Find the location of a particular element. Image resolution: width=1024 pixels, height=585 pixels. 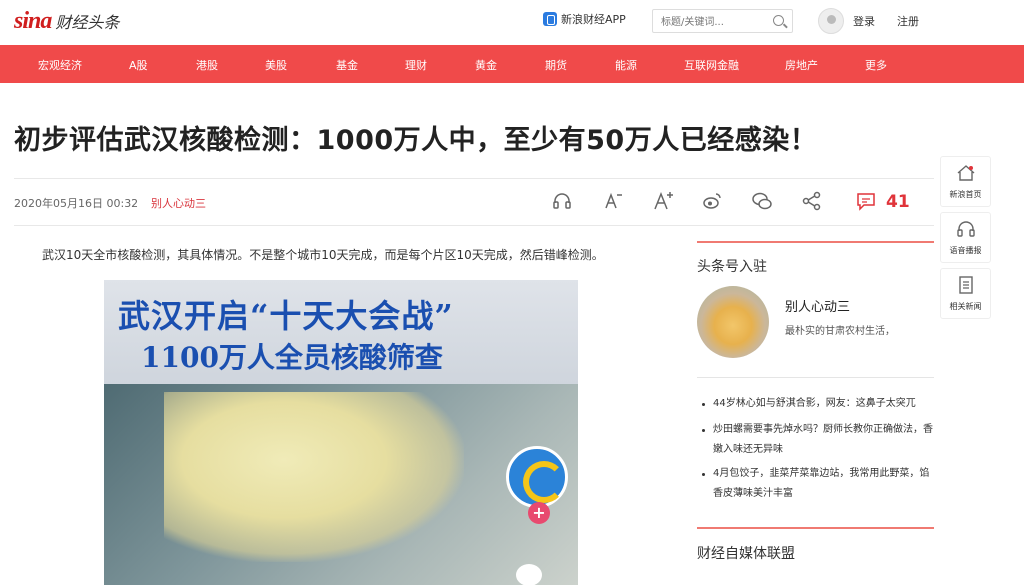

news-link: 4月包饺子，韭菜芹菜靠边站，我常用此野菜，馅香皮薄味美汁丰富 is located at coordinates (824, 484).